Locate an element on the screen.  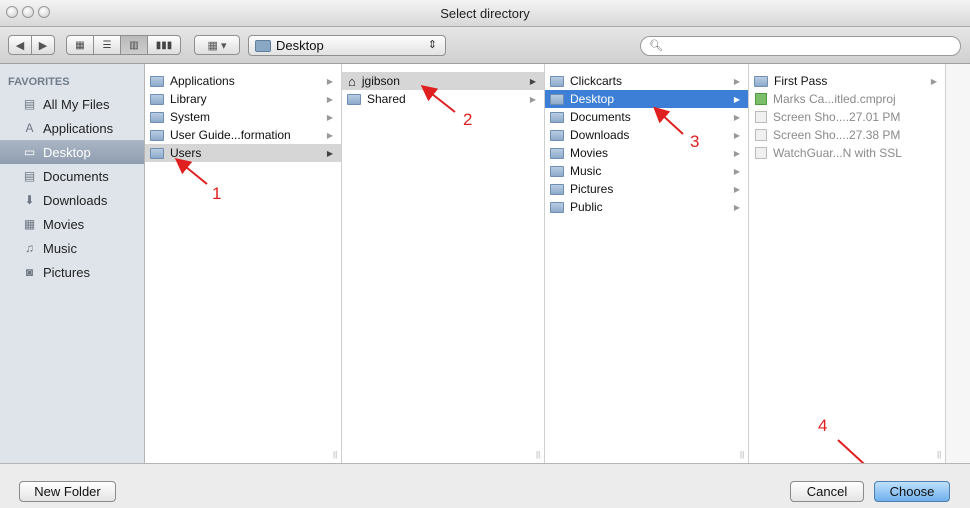
annotation-label-3: 3 is located at coordinates (695, 141).